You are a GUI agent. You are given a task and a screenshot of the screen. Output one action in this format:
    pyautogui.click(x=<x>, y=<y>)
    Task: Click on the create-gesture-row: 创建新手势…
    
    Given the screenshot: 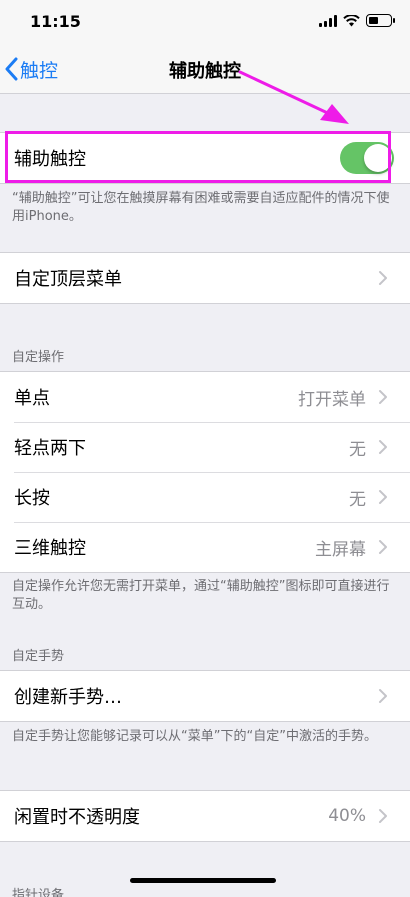 What is the action you would take?
    pyautogui.click(x=205, y=696)
    